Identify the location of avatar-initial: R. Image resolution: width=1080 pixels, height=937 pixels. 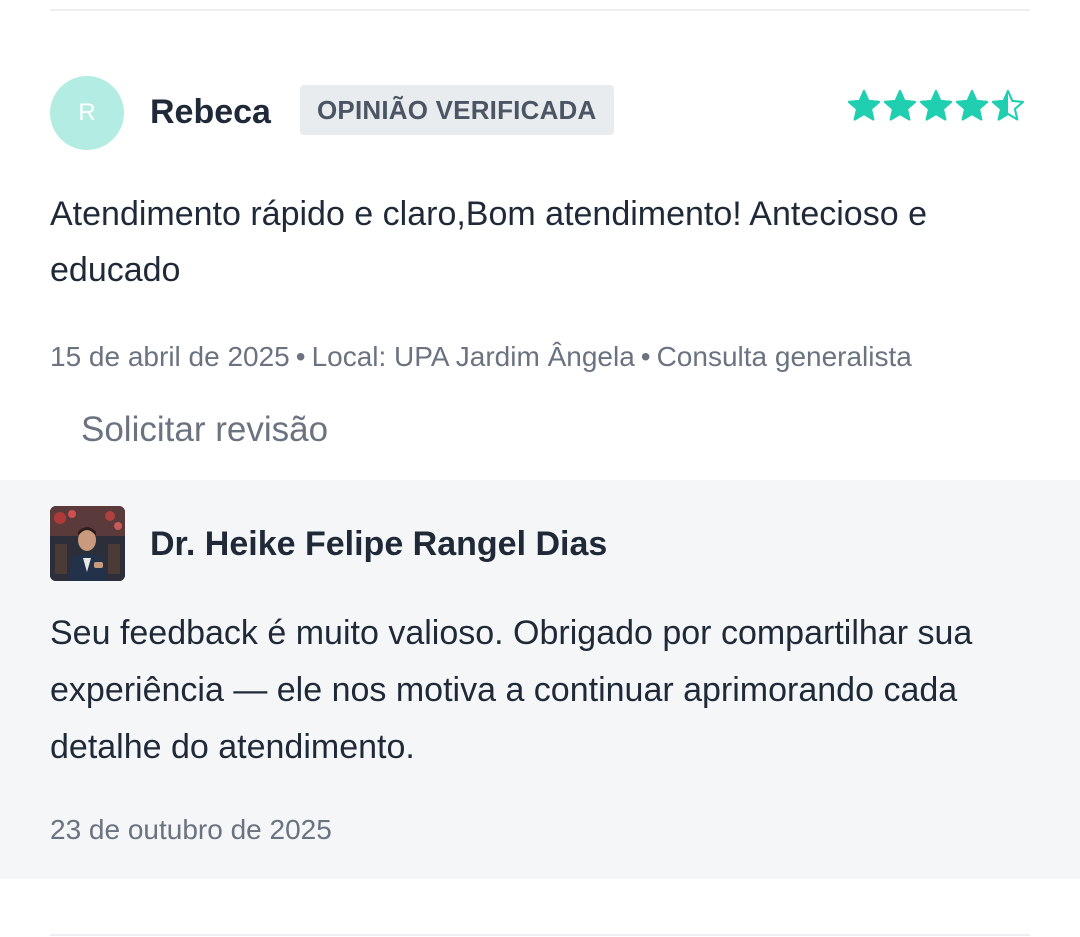
(87, 112).